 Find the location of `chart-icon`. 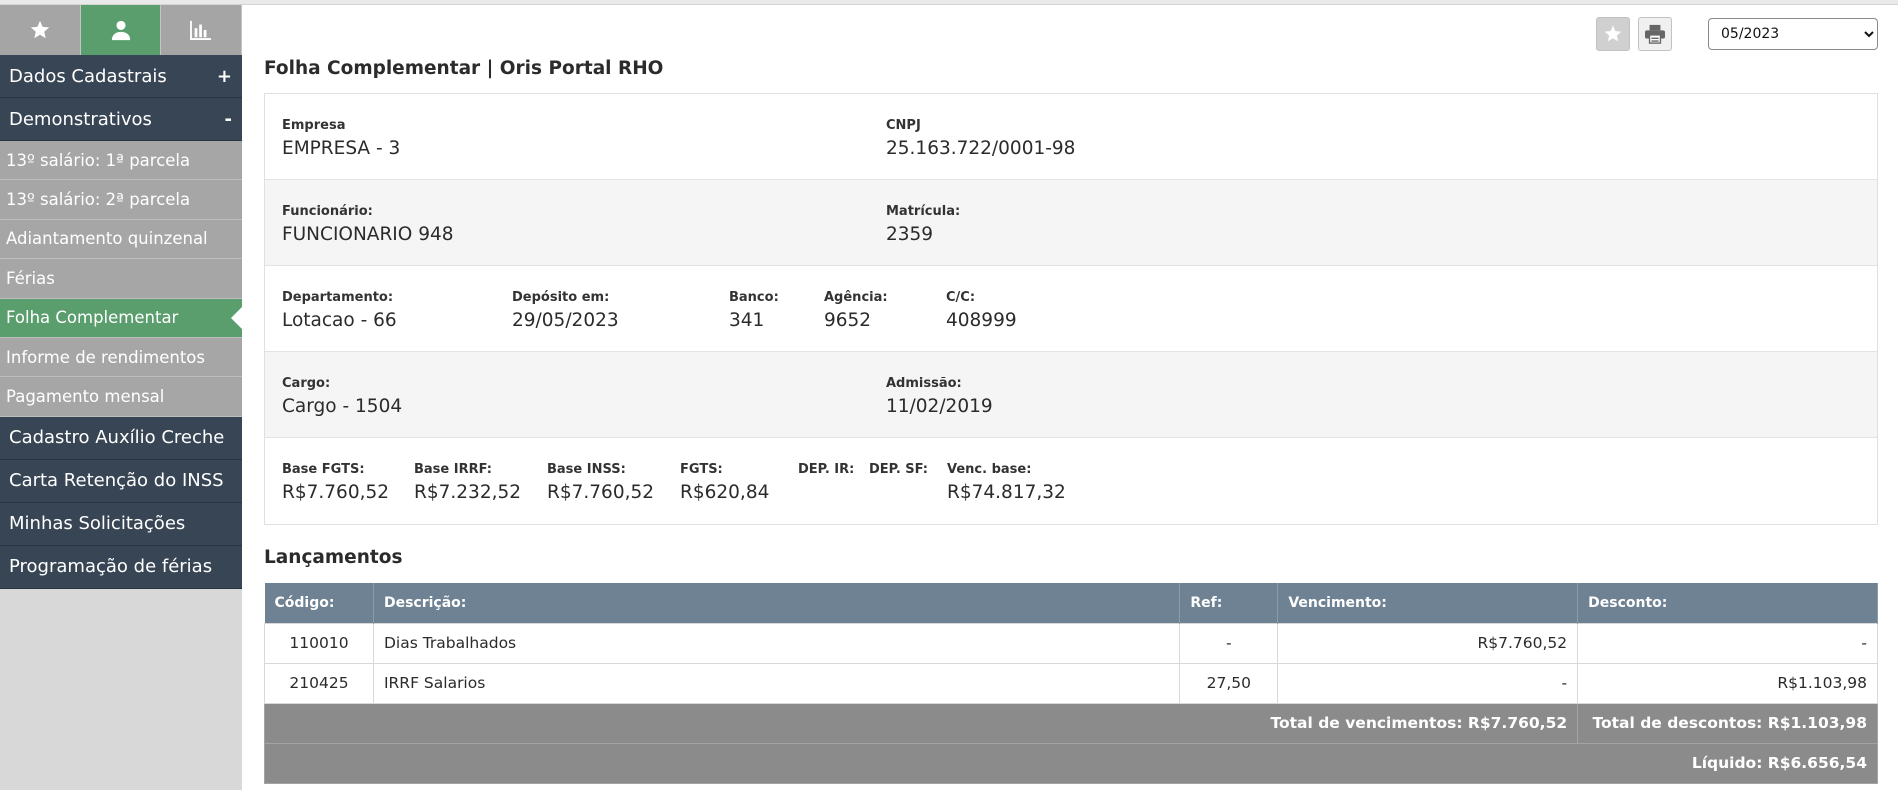

chart-icon is located at coordinates (201, 30).